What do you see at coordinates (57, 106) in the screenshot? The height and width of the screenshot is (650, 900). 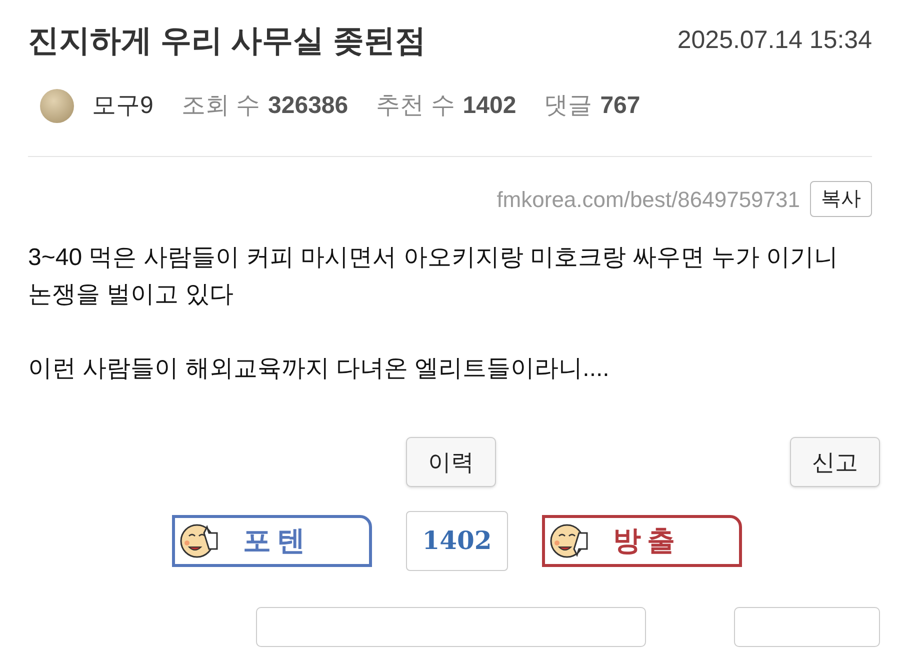 I see `avatar` at bounding box center [57, 106].